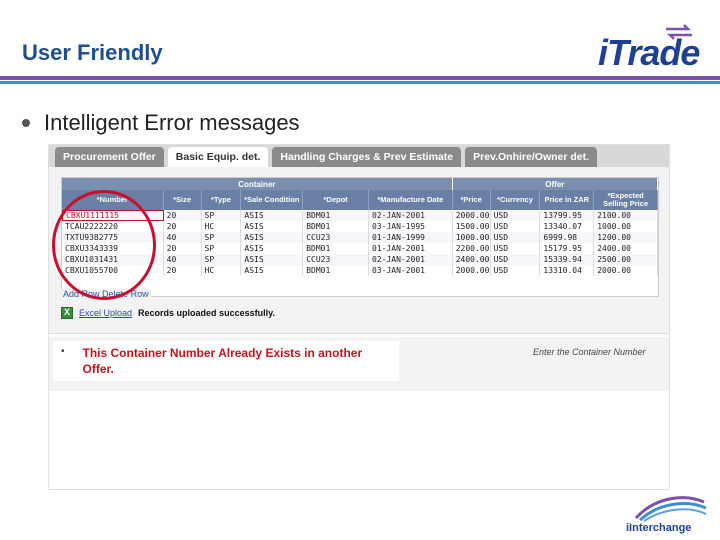 This screenshot has height=540, width=720. I want to click on cell-expected-price: 2500.00, so click(626, 259).